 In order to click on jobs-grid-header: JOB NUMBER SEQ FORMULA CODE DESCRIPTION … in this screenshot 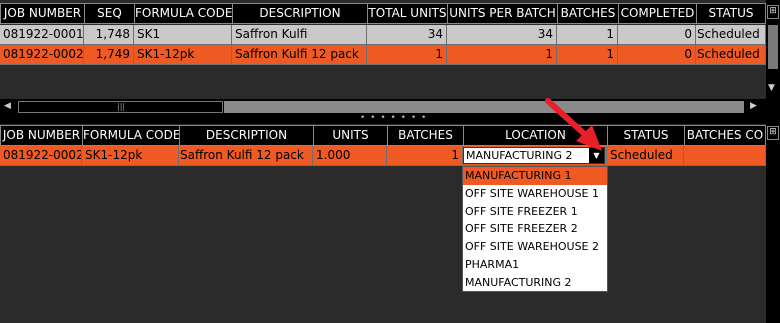, I will do `click(383, 13)`.